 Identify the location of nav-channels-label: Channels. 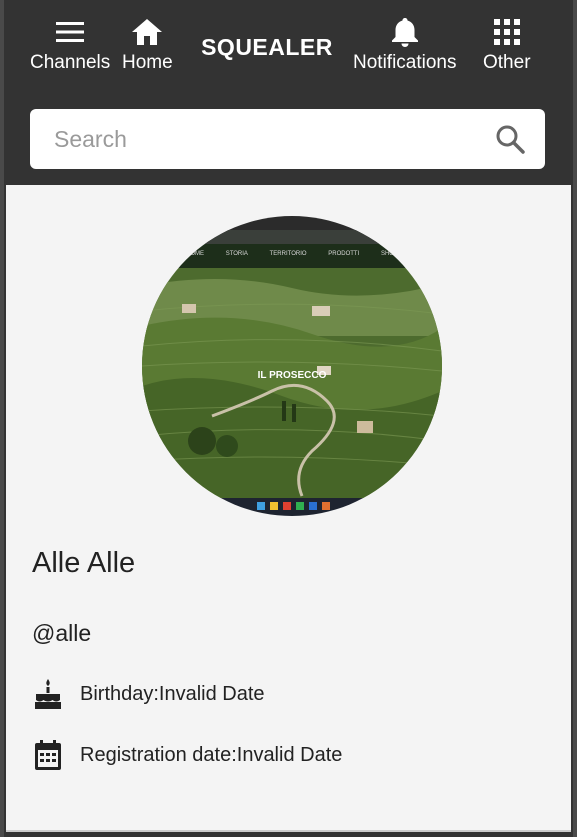
(70, 62).